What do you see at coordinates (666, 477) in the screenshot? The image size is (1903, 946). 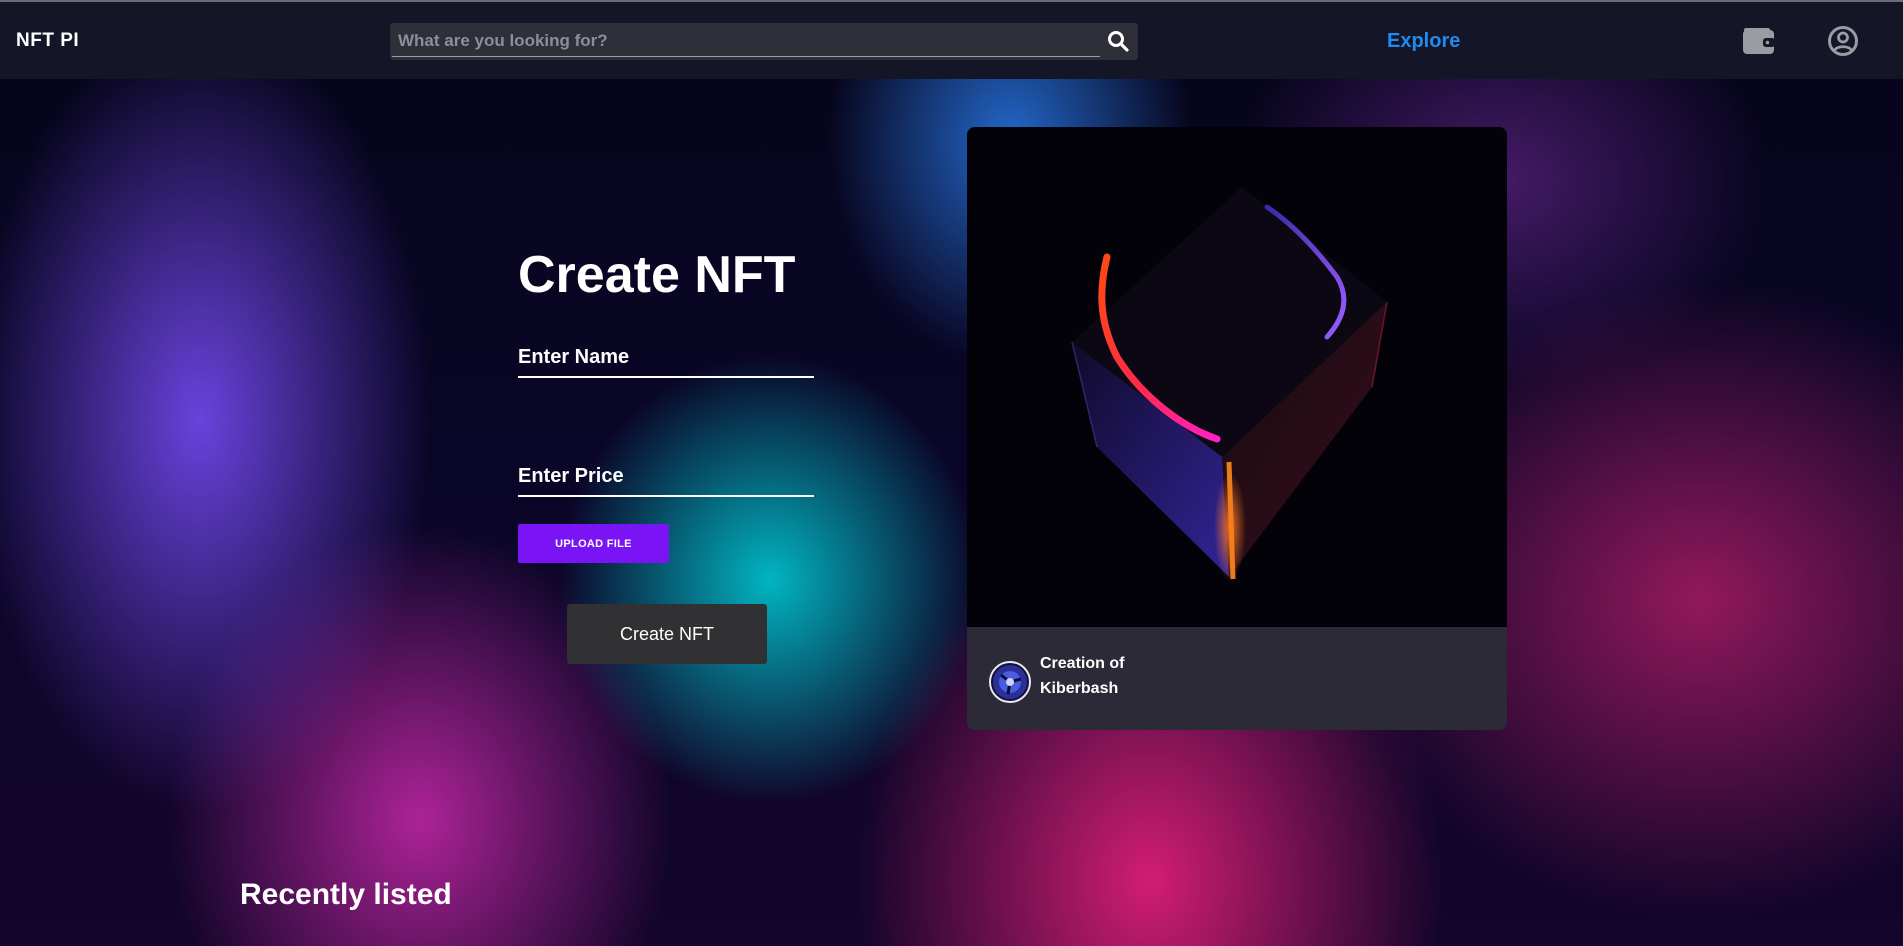 I see `price-field` at bounding box center [666, 477].